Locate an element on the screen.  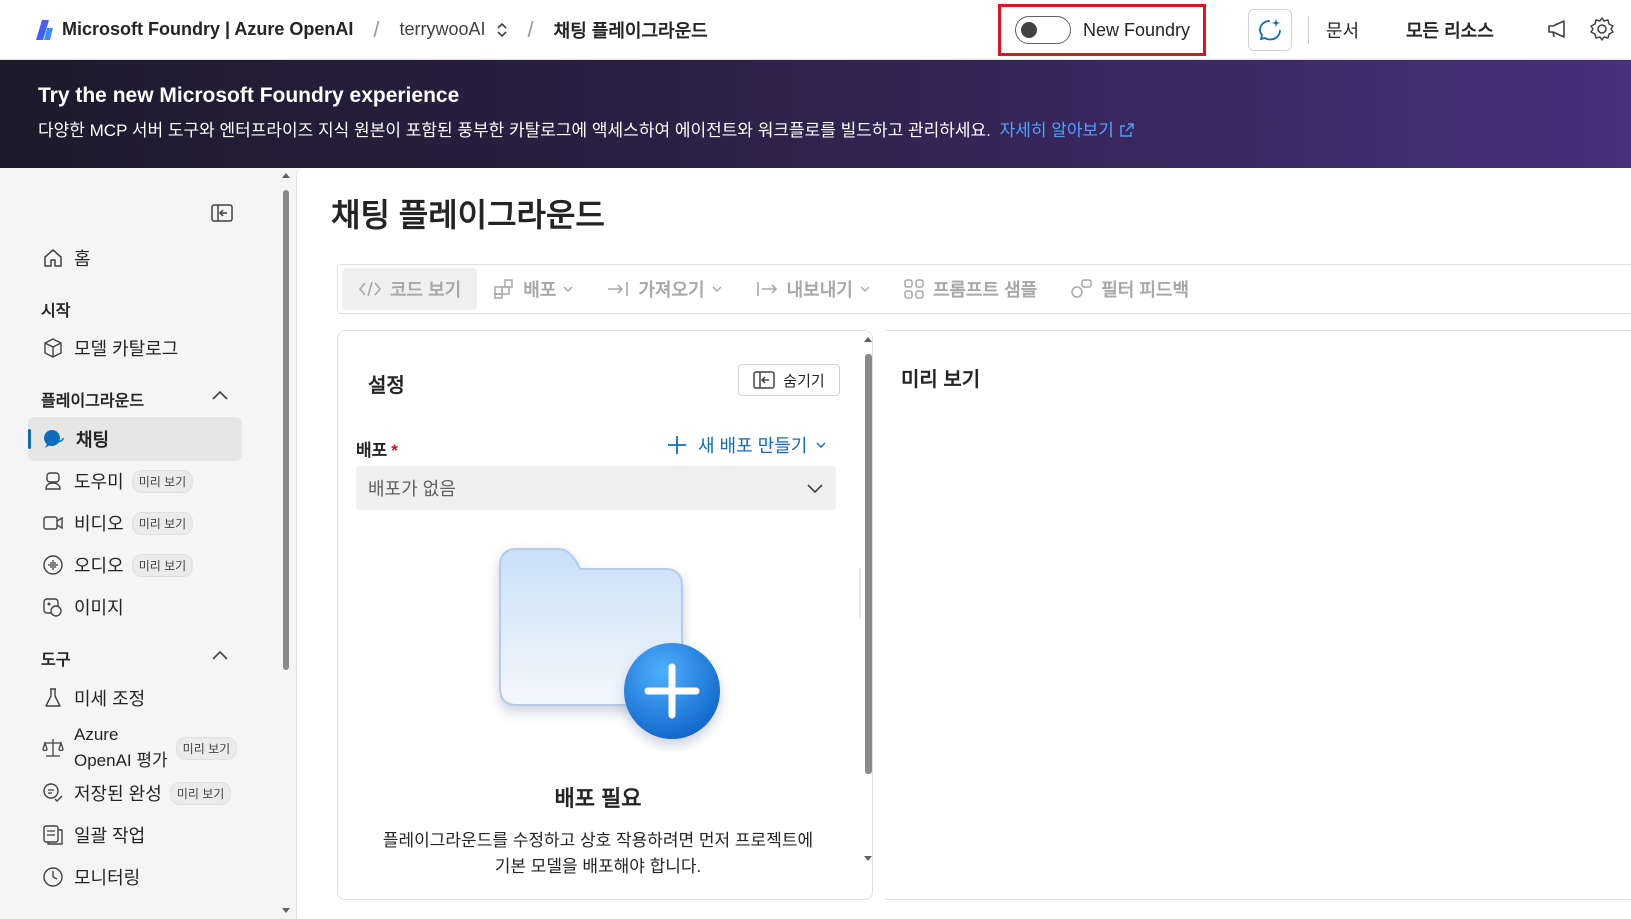
export-label: 내보내기 is located at coordinates (819, 290).